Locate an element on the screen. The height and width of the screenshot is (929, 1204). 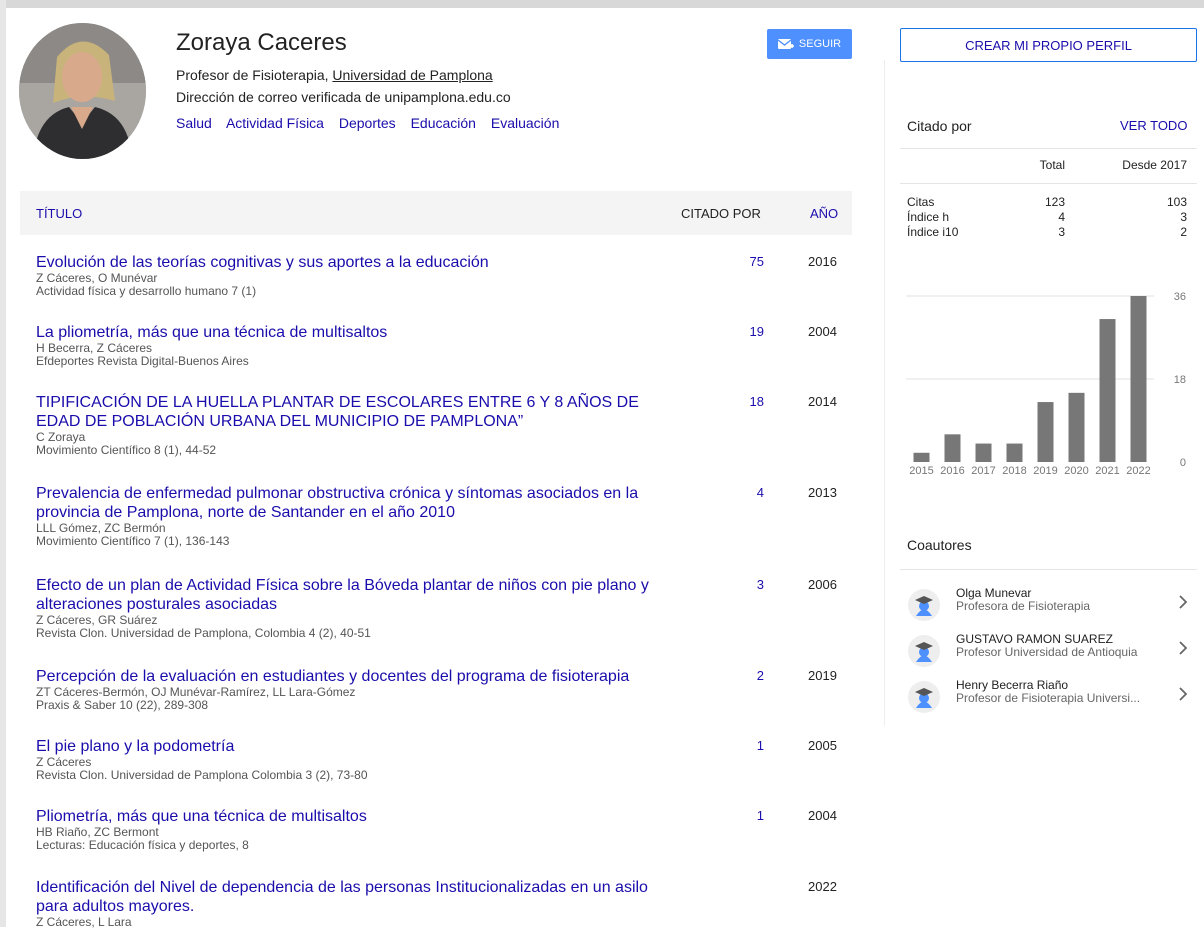
interest-tag: Salud is located at coordinates (194, 123).